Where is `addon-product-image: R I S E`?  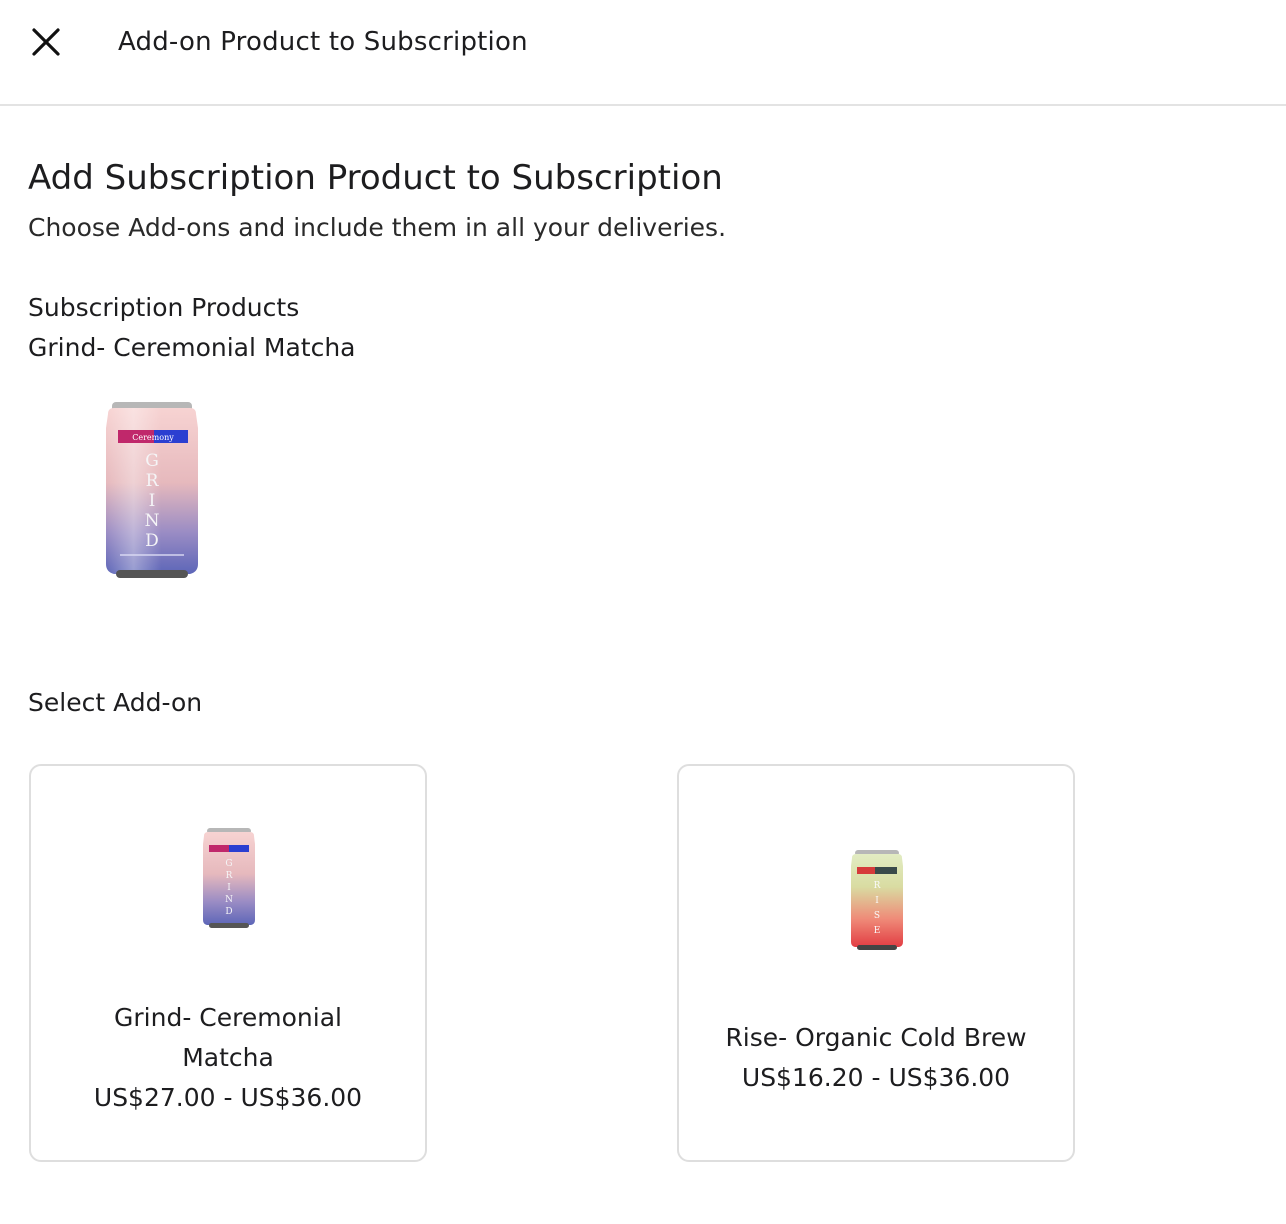
addon-product-image: R I S E is located at coordinates (877, 900).